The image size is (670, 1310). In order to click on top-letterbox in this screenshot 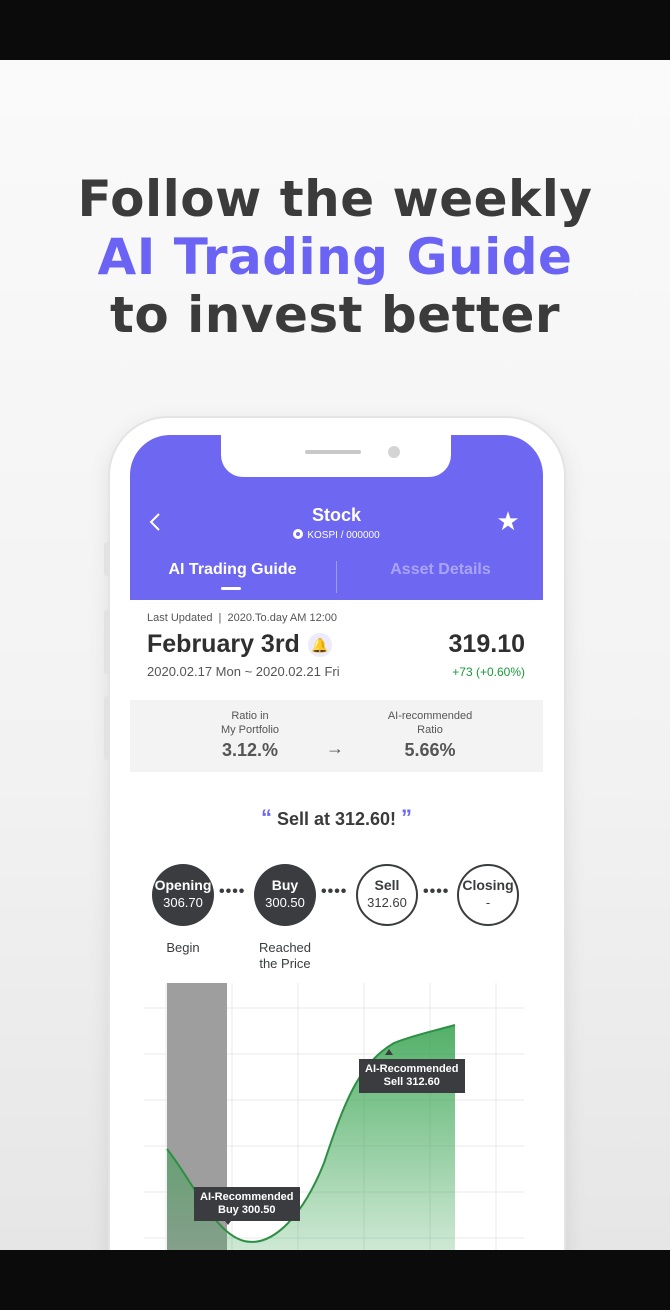, I will do `click(335, 30)`.